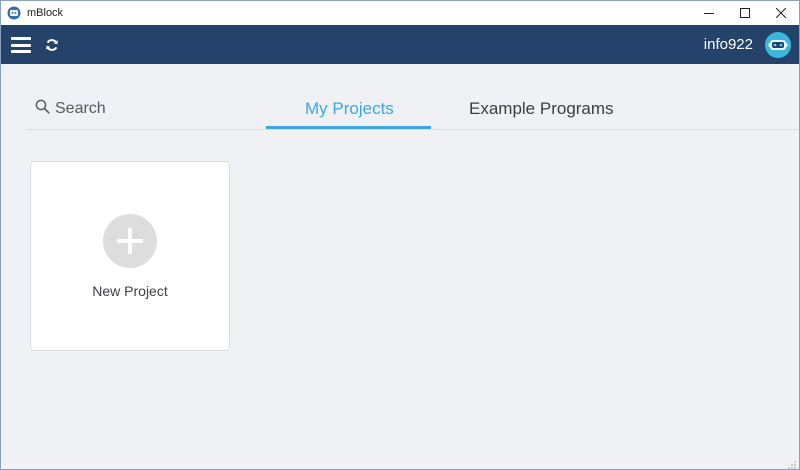 The width and height of the screenshot is (800, 470). What do you see at coordinates (745, 13) in the screenshot?
I see `maximize-icon` at bounding box center [745, 13].